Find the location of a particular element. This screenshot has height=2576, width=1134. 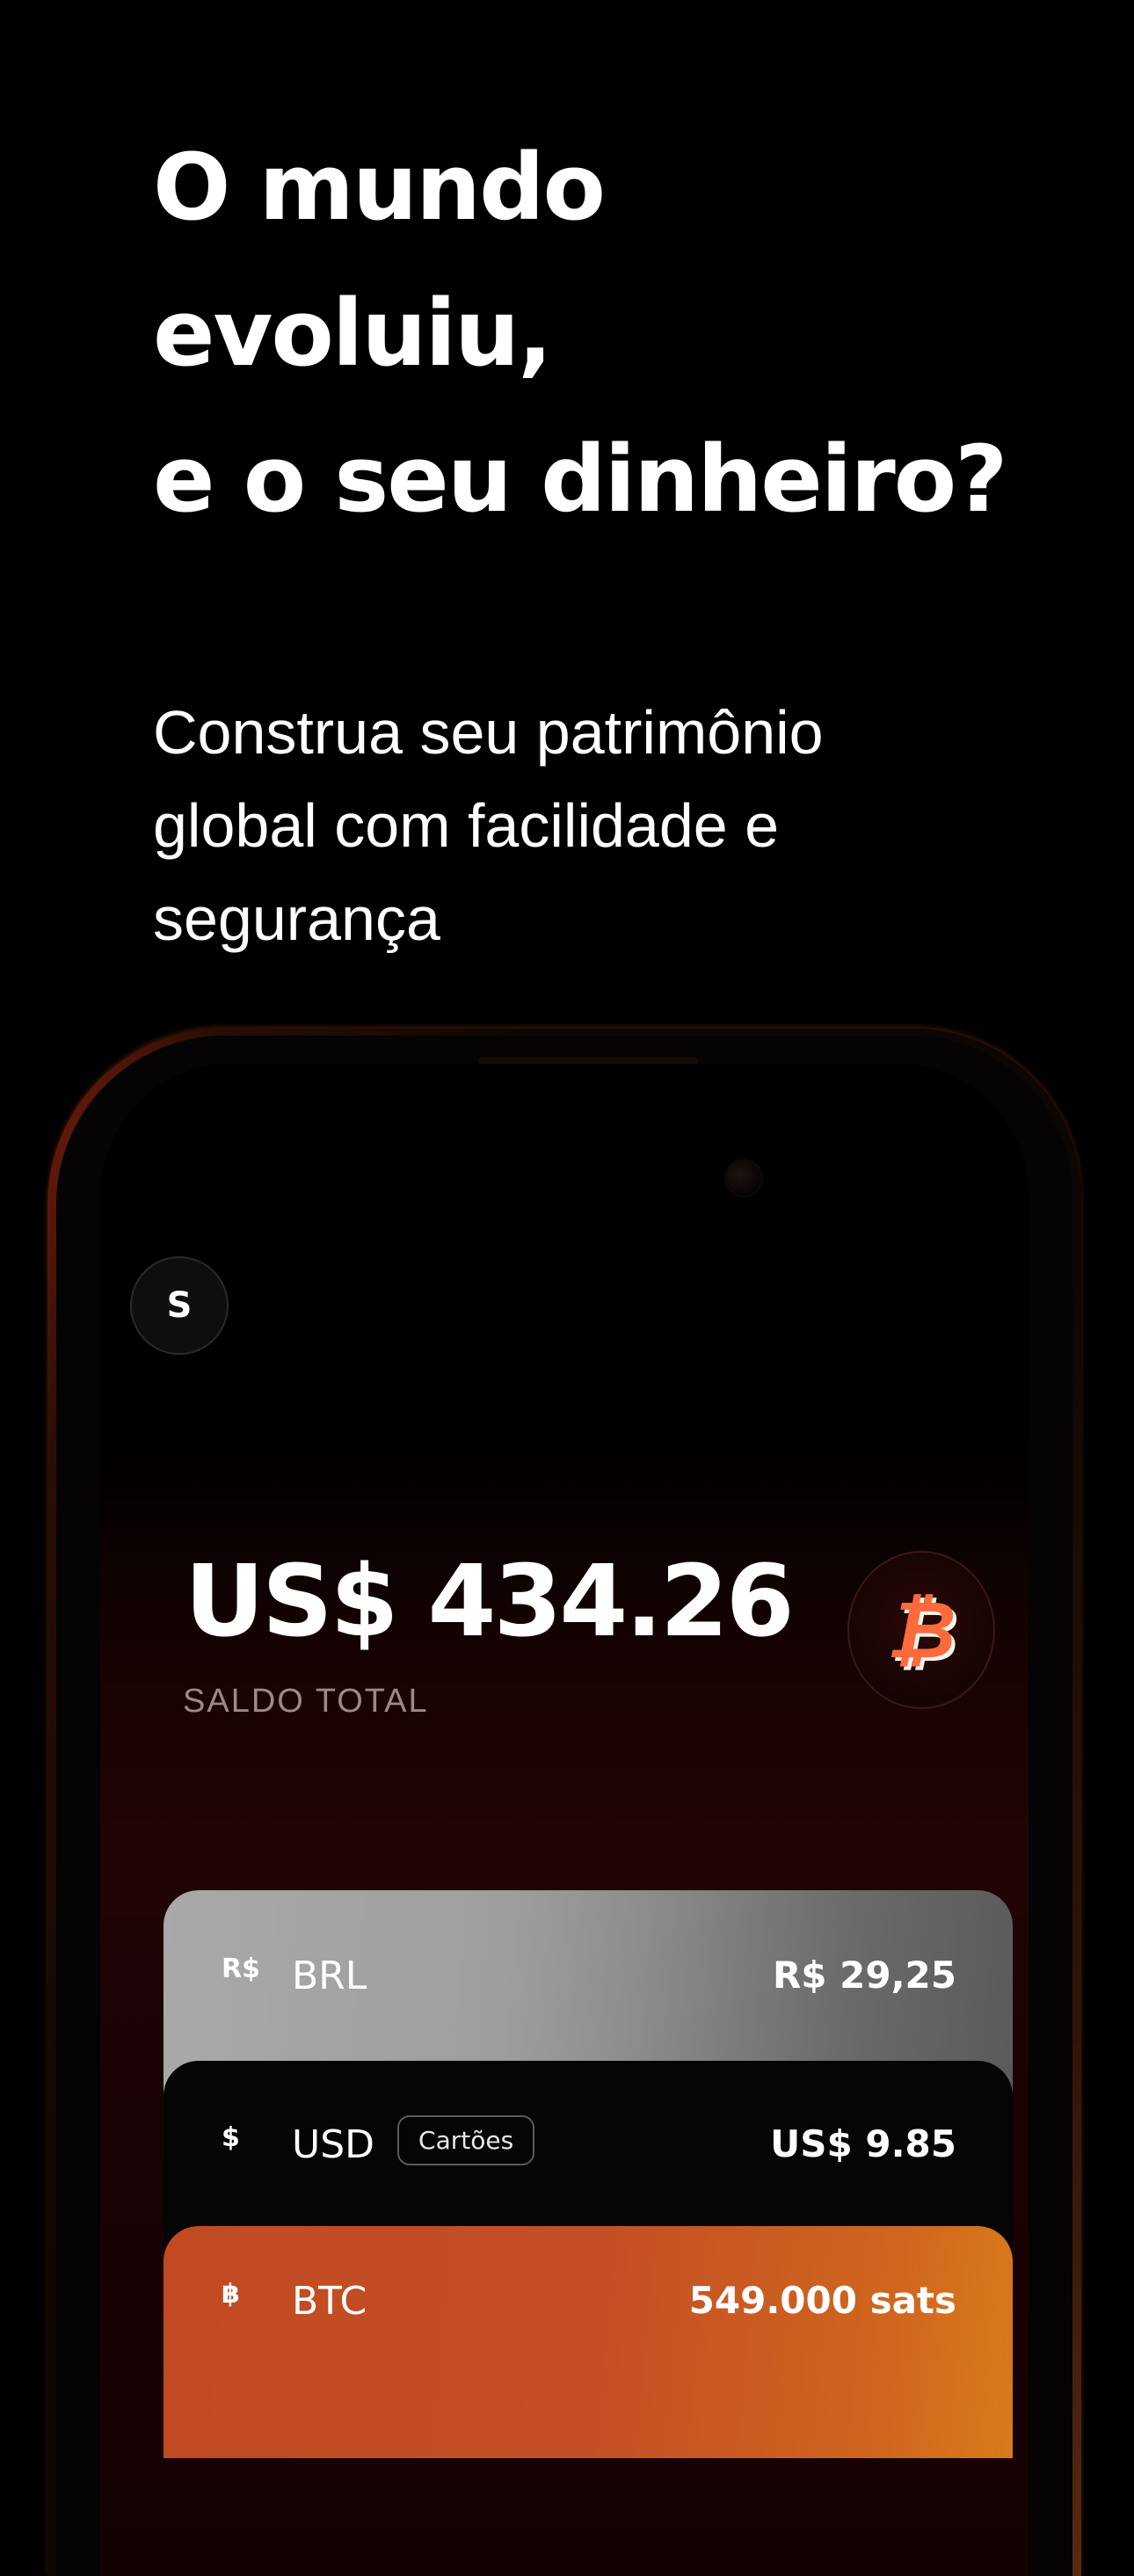

bitcoin-icon: ₿ is located at coordinates (921, 1630).